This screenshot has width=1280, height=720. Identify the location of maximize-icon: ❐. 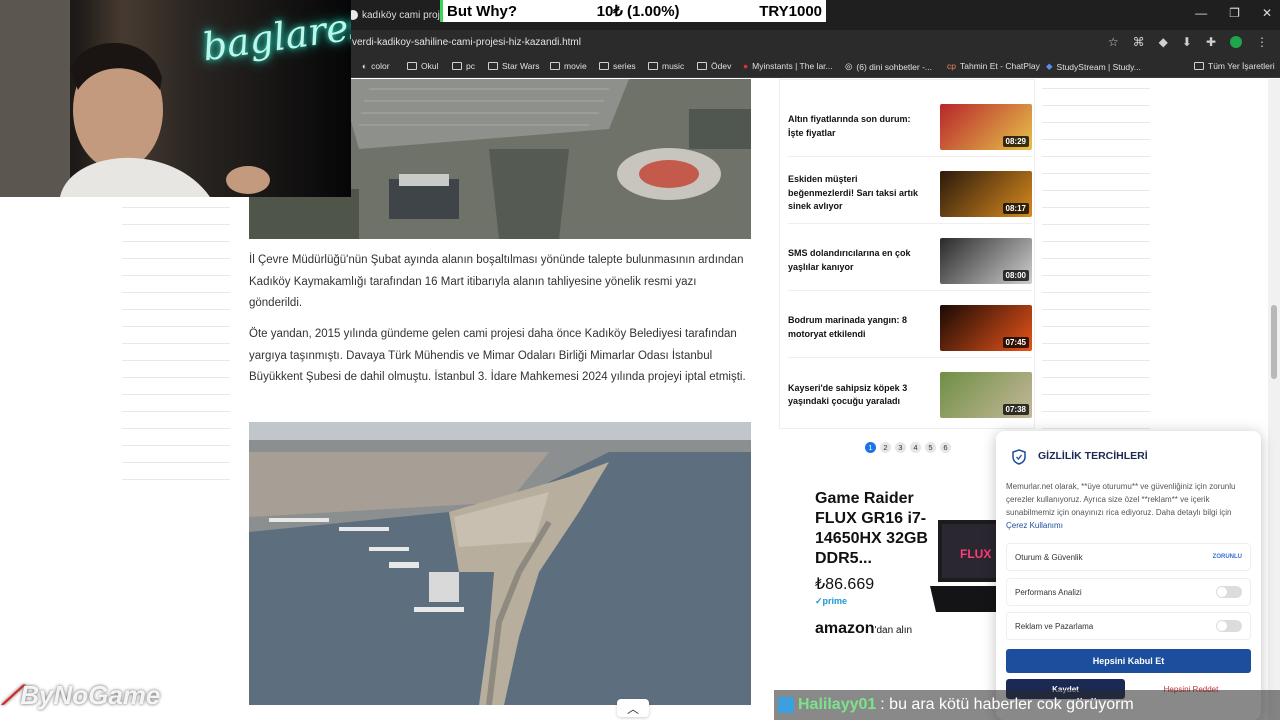
(1234, 13).